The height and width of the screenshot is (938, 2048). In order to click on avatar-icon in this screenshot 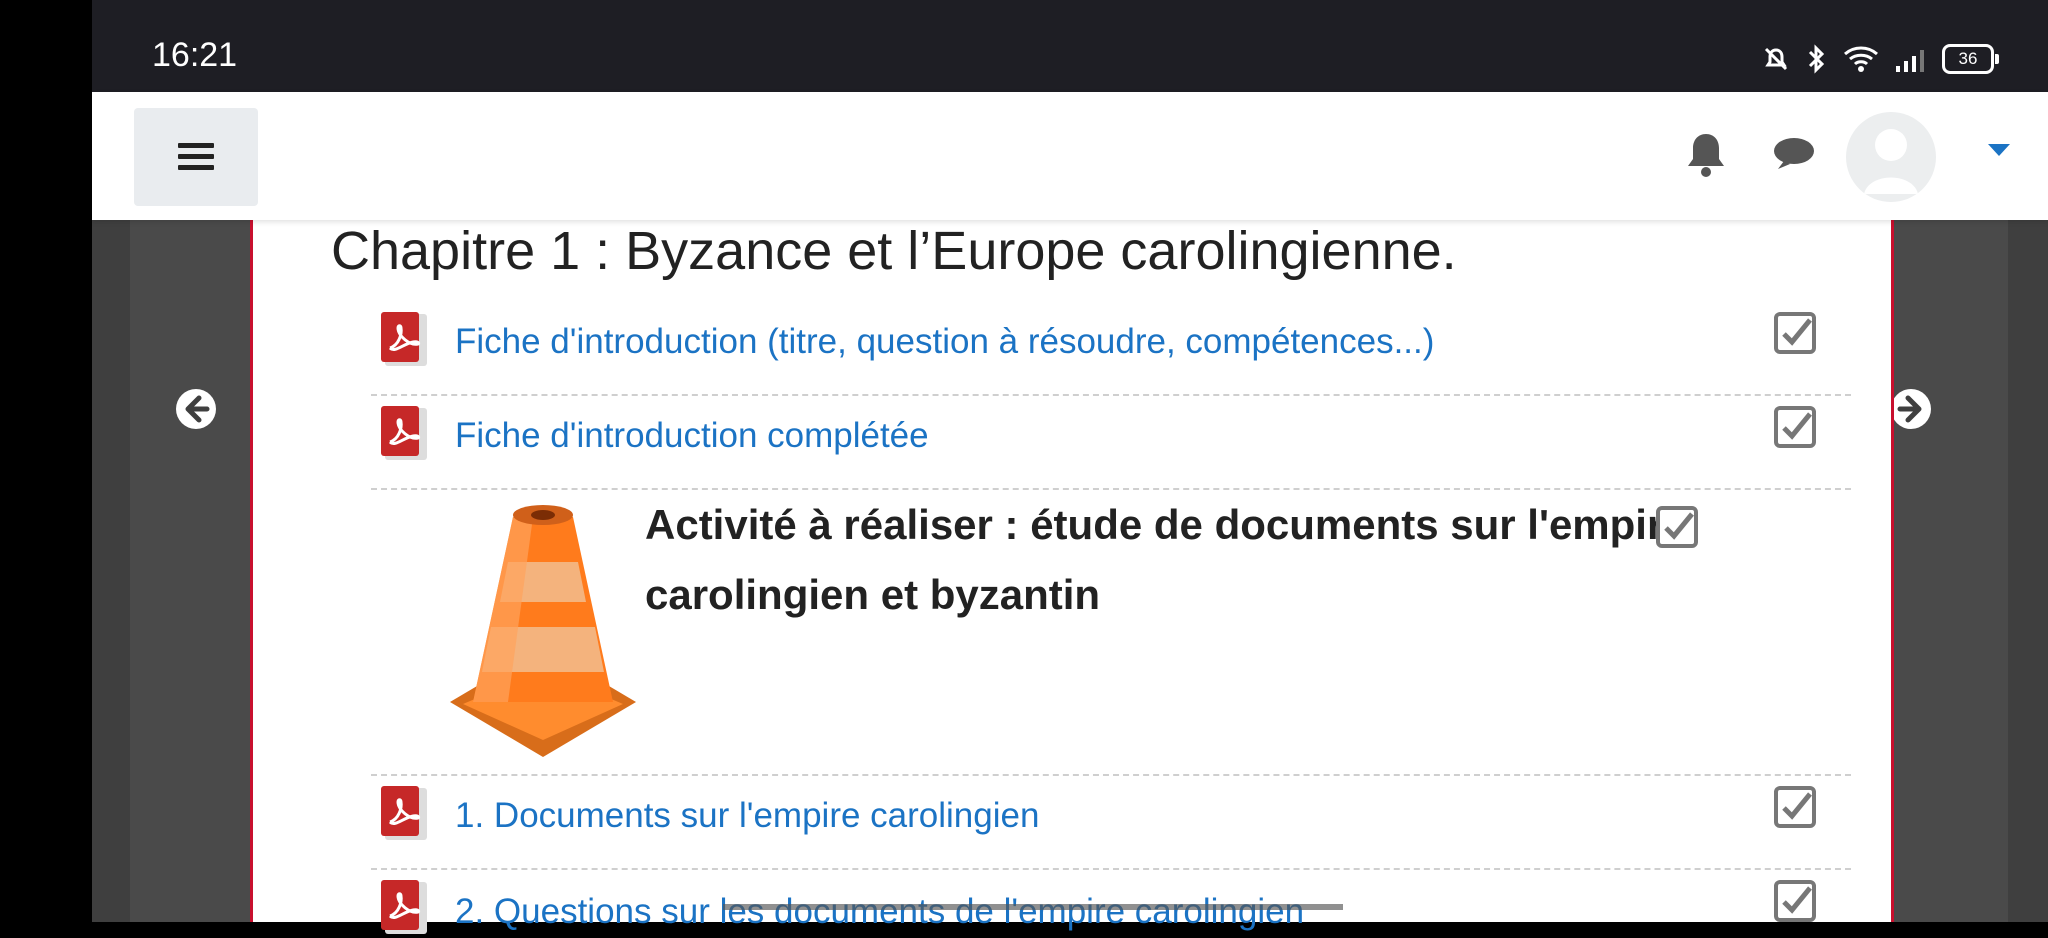, I will do `click(1891, 161)`.